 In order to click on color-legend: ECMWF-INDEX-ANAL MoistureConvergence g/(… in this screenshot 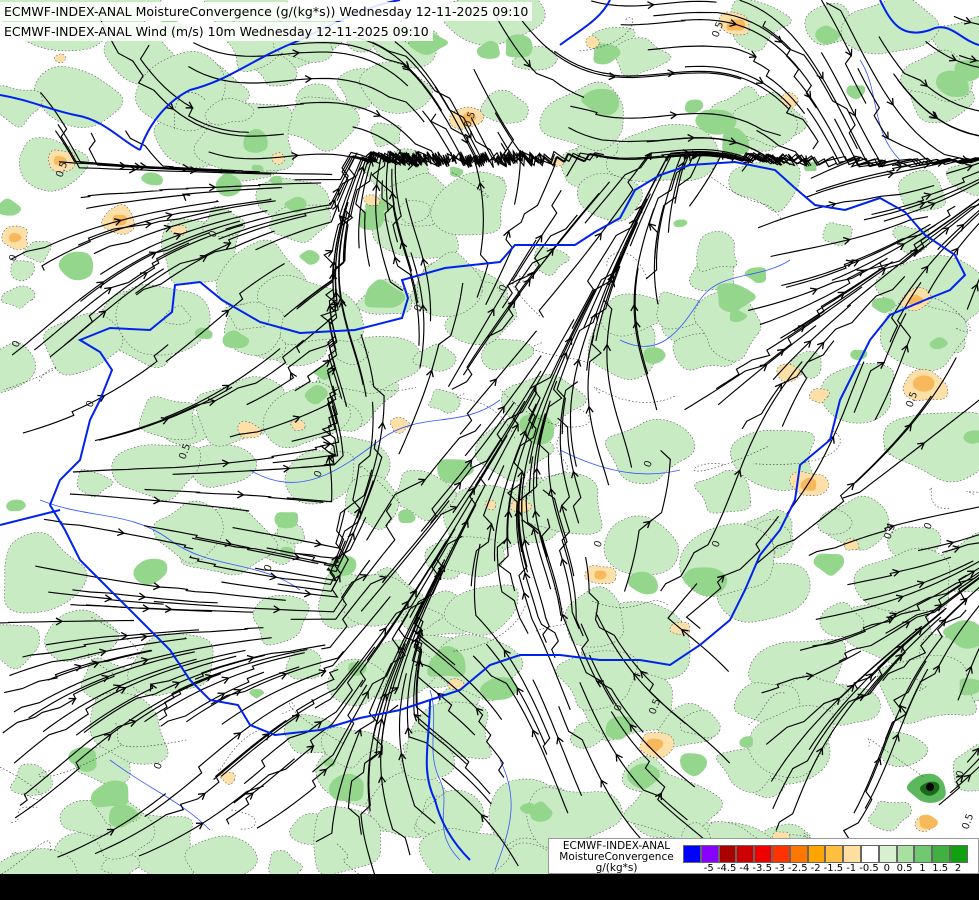, I will do `click(763, 856)`.